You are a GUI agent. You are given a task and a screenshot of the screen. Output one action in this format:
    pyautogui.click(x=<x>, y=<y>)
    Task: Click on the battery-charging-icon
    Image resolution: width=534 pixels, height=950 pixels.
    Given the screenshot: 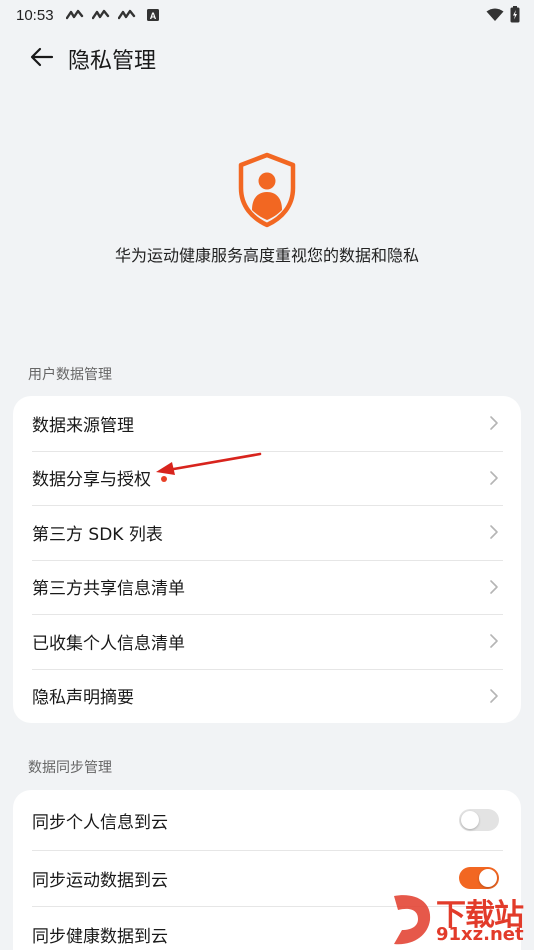 What is the action you would take?
    pyautogui.click(x=515, y=16)
    